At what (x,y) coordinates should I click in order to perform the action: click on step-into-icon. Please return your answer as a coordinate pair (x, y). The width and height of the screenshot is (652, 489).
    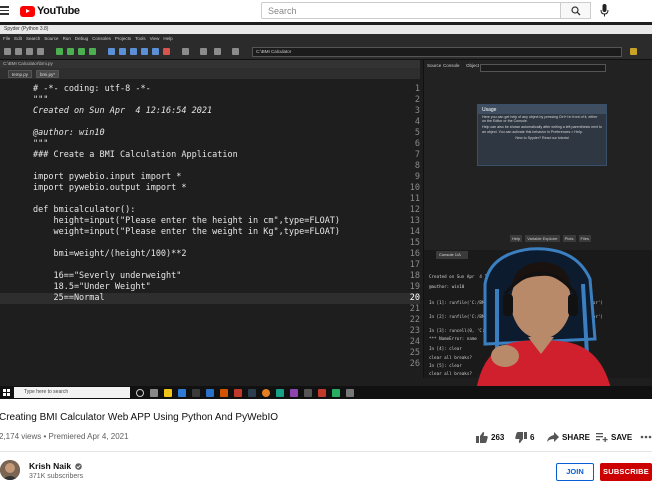
    Looking at the image, I should click on (133, 51).